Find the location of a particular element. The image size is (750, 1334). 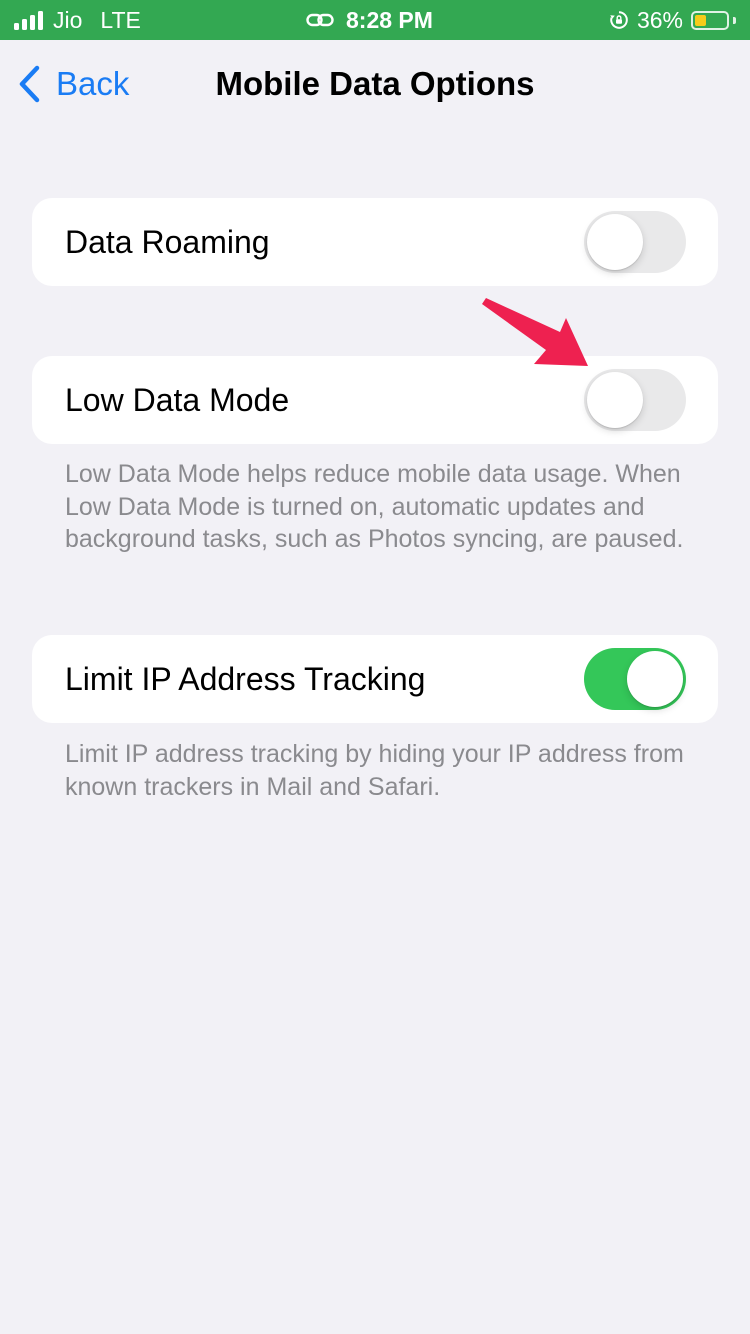

low-data-mode-row: Low Data Mode is located at coordinates (375, 400).